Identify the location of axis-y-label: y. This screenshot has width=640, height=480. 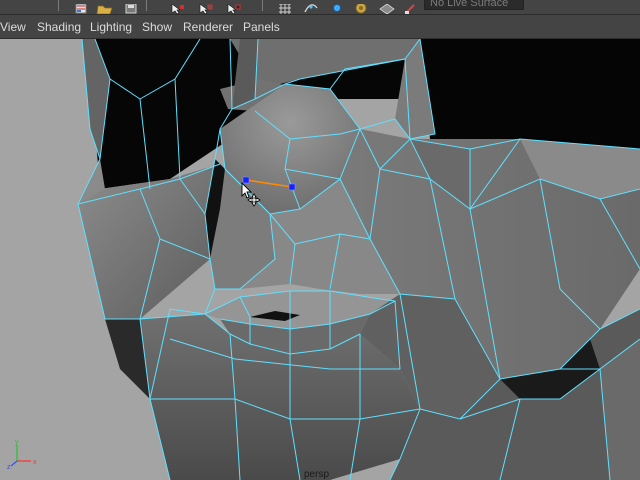
(17, 442).